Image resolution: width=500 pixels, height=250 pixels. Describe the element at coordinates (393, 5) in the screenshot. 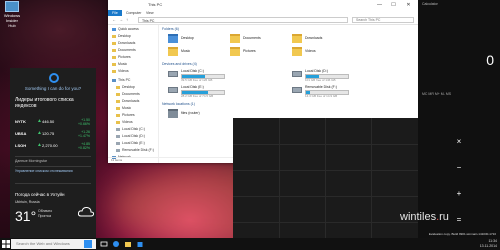

I see `maximize-button: ☐` at that location.